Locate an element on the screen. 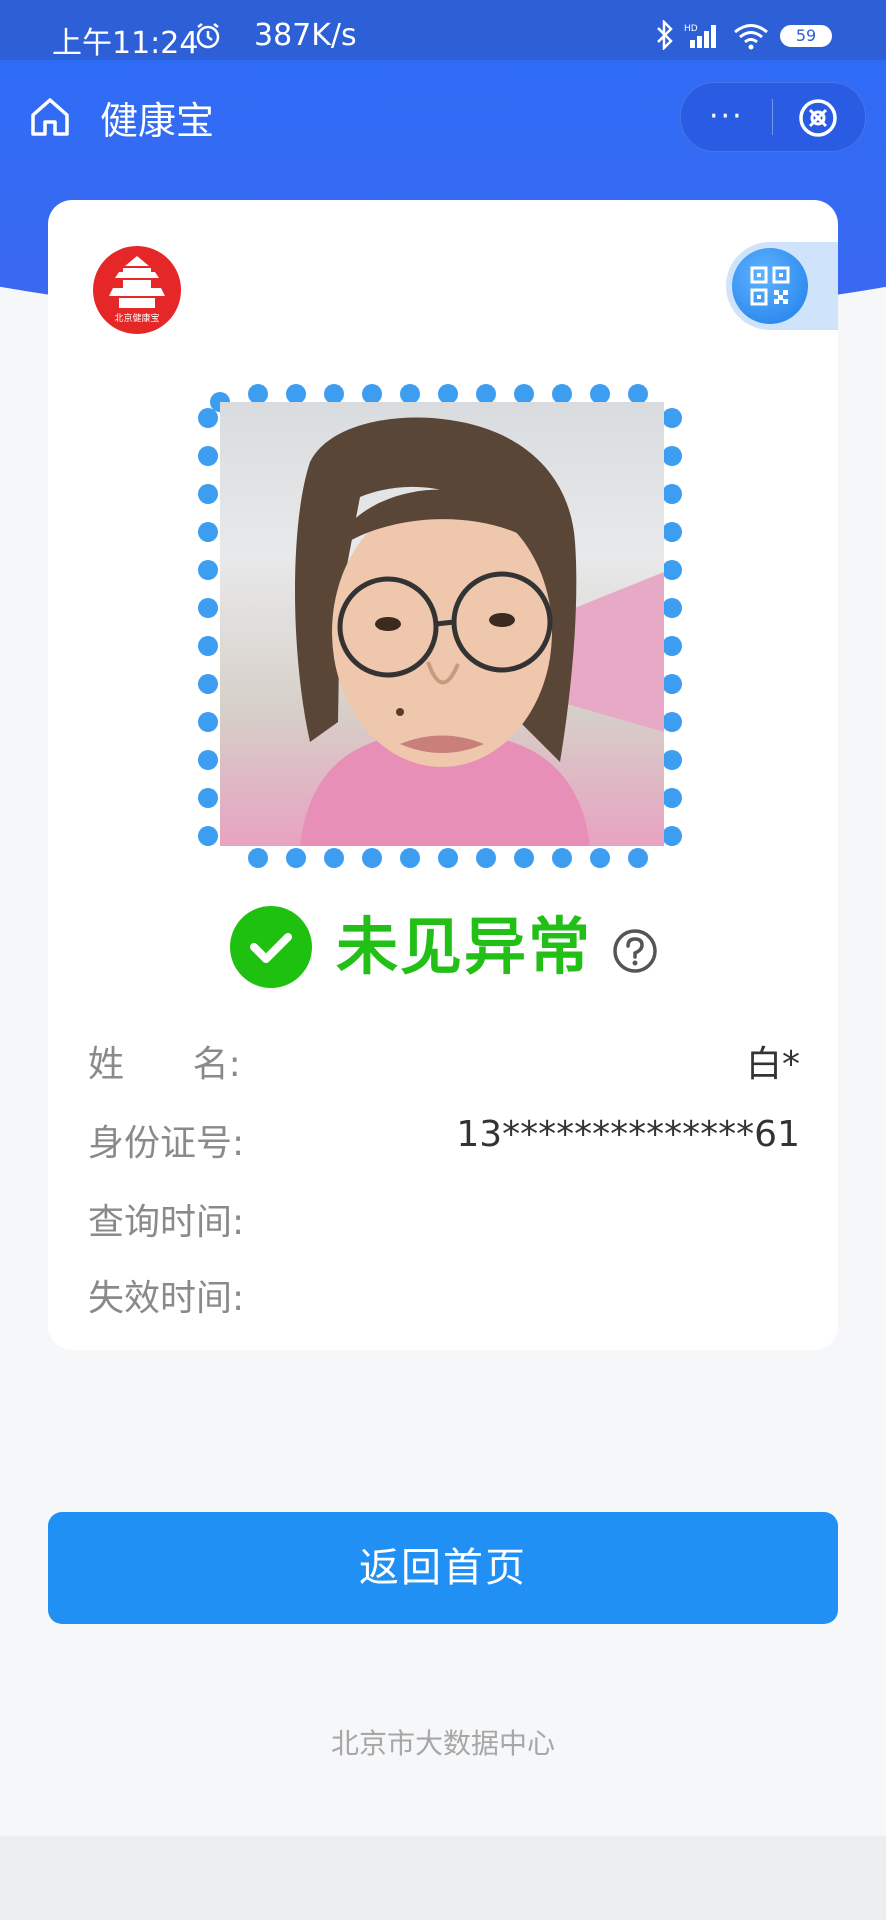 This screenshot has height=1920, width=886. info-row-name: 姓 名: 白* is located at coordinates (444, 1060).